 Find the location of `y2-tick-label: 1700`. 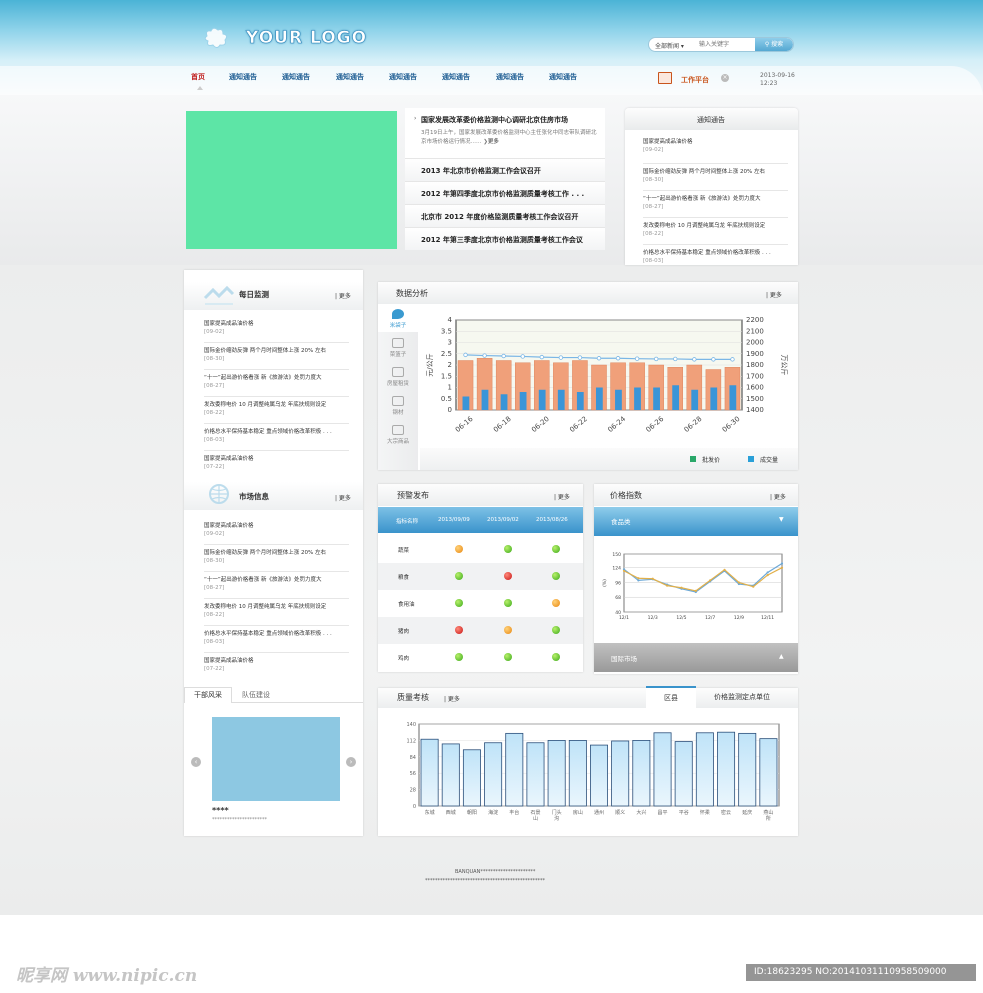

y2-tick-label: 1700 is located at coordinates (755, 376).